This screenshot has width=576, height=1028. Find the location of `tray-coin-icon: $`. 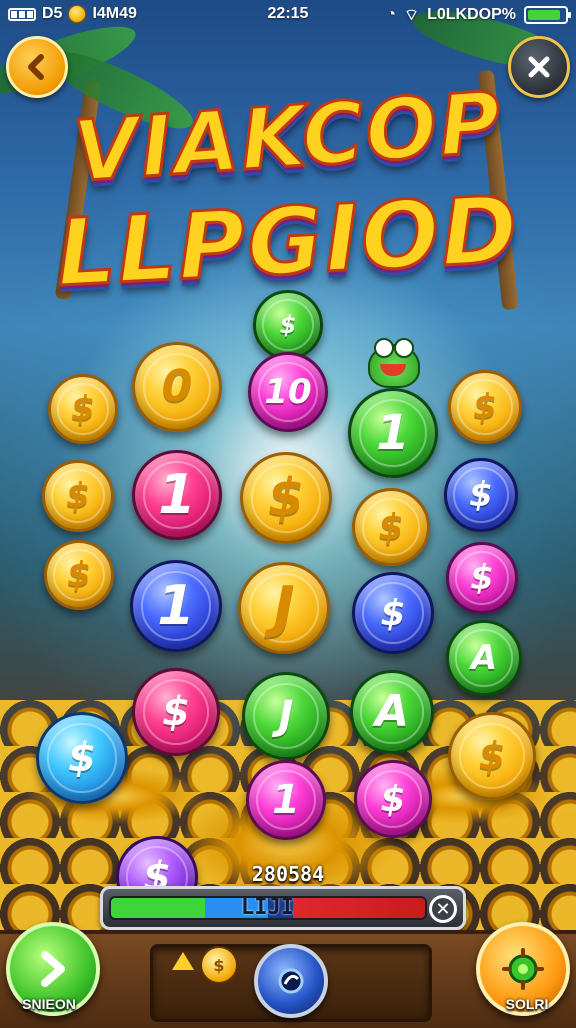

tray-coin-icon: $ is located at coordinates (219, 965).